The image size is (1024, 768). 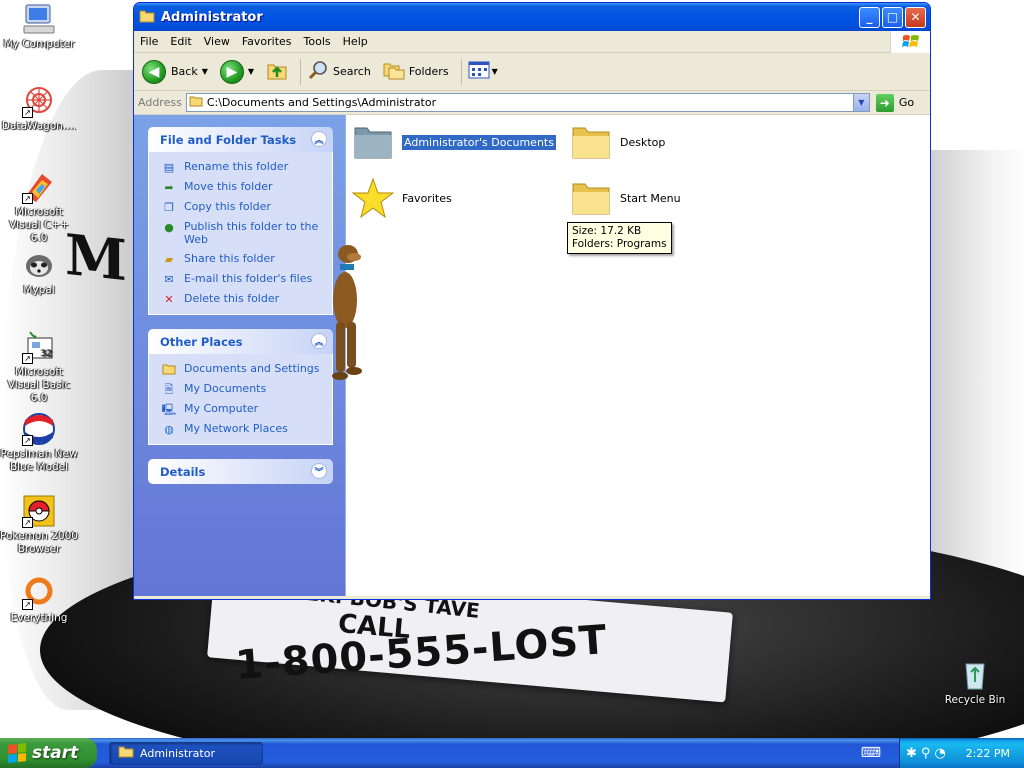 I want to click on panel-header: File and Folder Tasks ︽, so click(x=240, y=139).